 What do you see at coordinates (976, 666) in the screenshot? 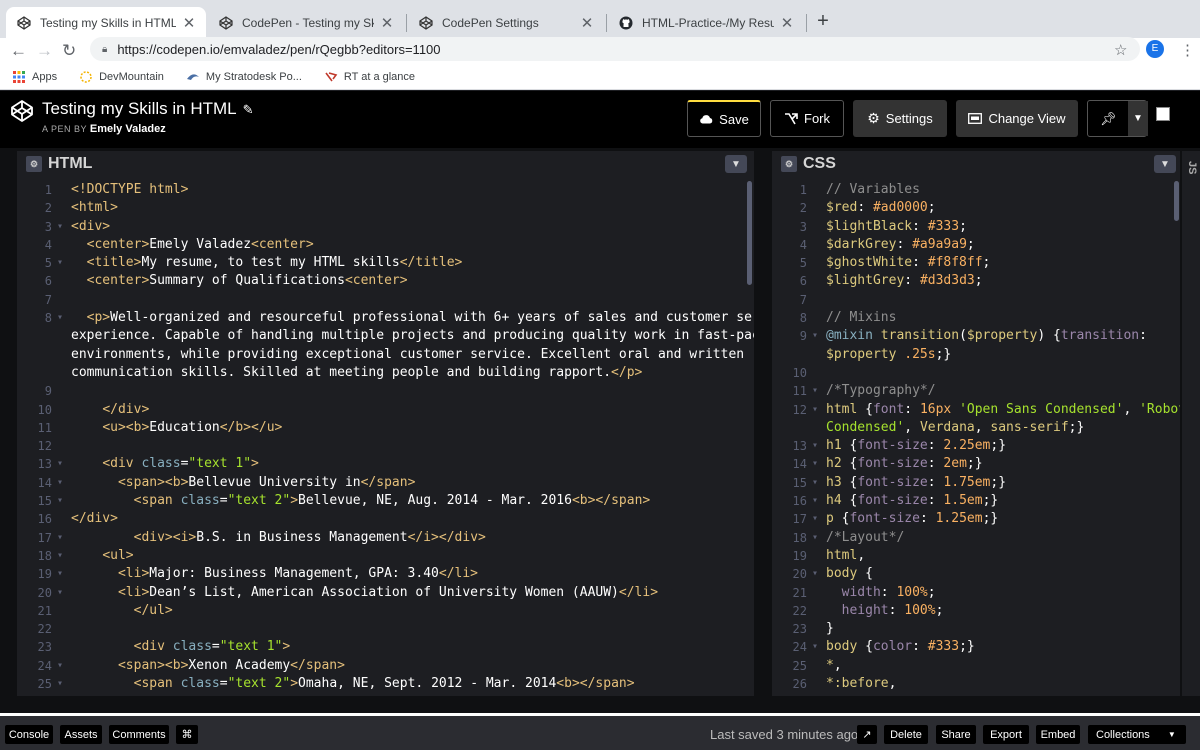
I see `code-line: 25 *,` at bounding box center [976, 666].